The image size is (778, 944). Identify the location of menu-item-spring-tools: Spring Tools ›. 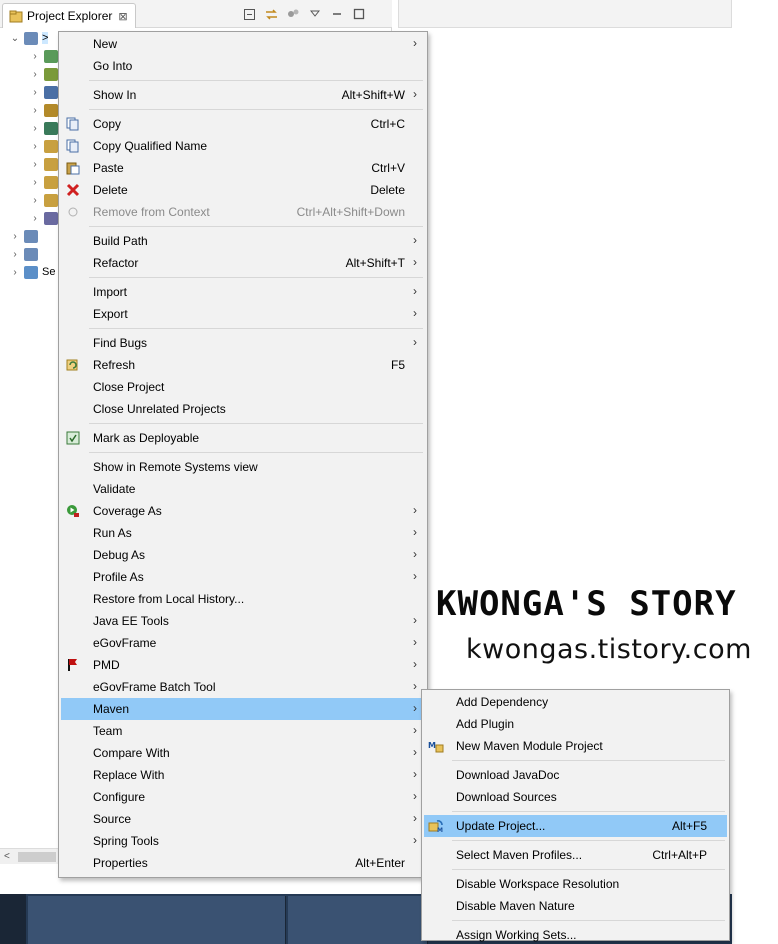
(243, 841).